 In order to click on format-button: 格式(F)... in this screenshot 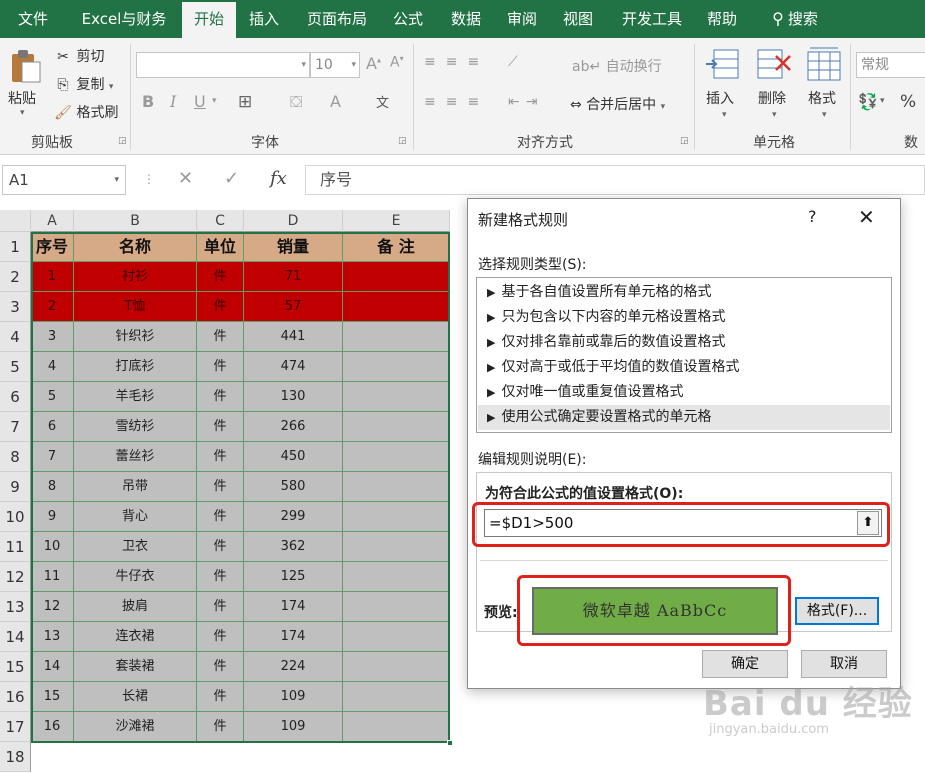, I will do `click(837, 611)`.